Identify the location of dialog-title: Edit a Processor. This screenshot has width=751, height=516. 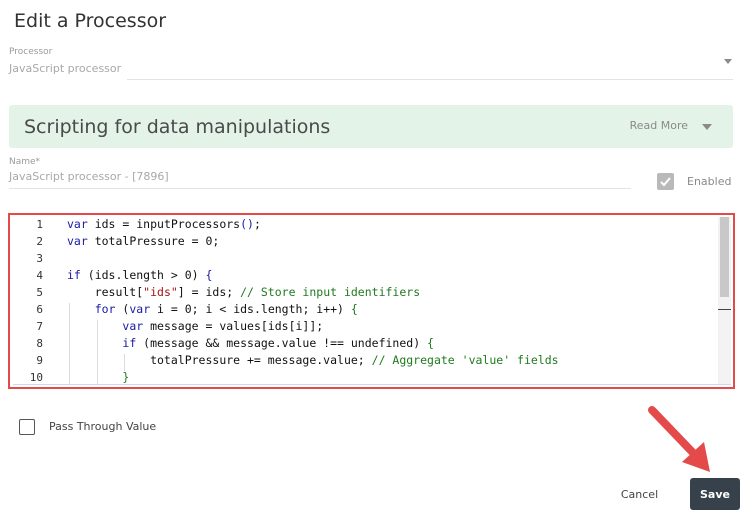
(90, 21).